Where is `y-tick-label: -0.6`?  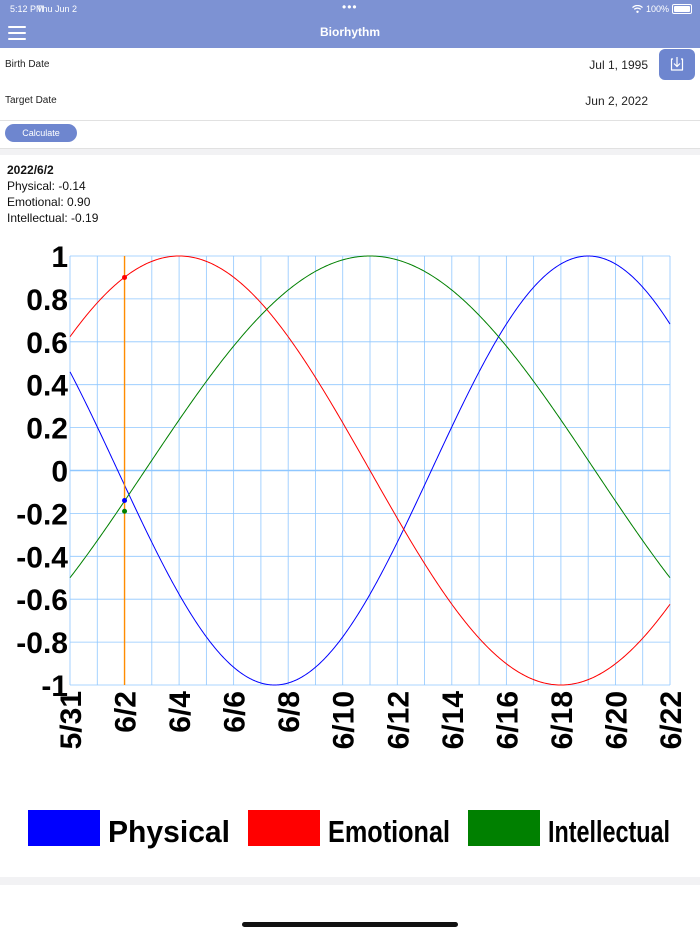 y-tick-label: -0.6 is located at coordinates (42, 600).